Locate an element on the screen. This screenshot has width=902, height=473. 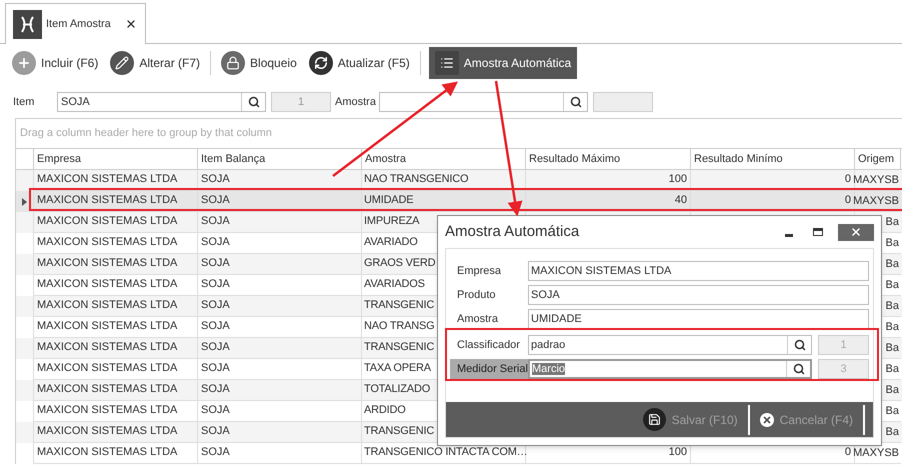
filter-label: Amostra is located at coordinates (356, 102).